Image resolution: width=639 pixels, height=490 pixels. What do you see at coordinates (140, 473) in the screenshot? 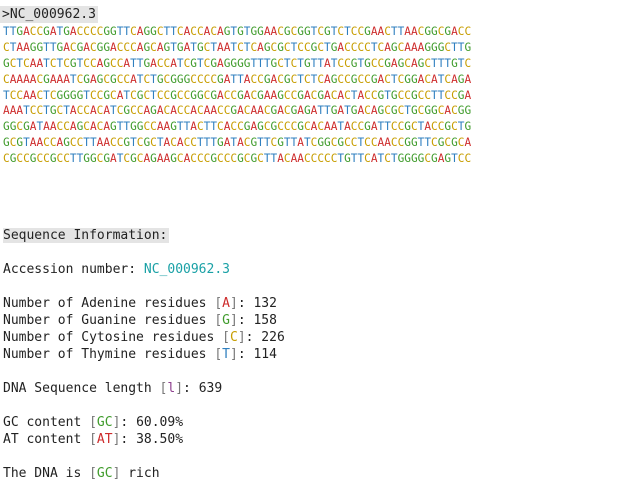
I see `dna-richness-suffix: rich` at bounding box center [140, 473].